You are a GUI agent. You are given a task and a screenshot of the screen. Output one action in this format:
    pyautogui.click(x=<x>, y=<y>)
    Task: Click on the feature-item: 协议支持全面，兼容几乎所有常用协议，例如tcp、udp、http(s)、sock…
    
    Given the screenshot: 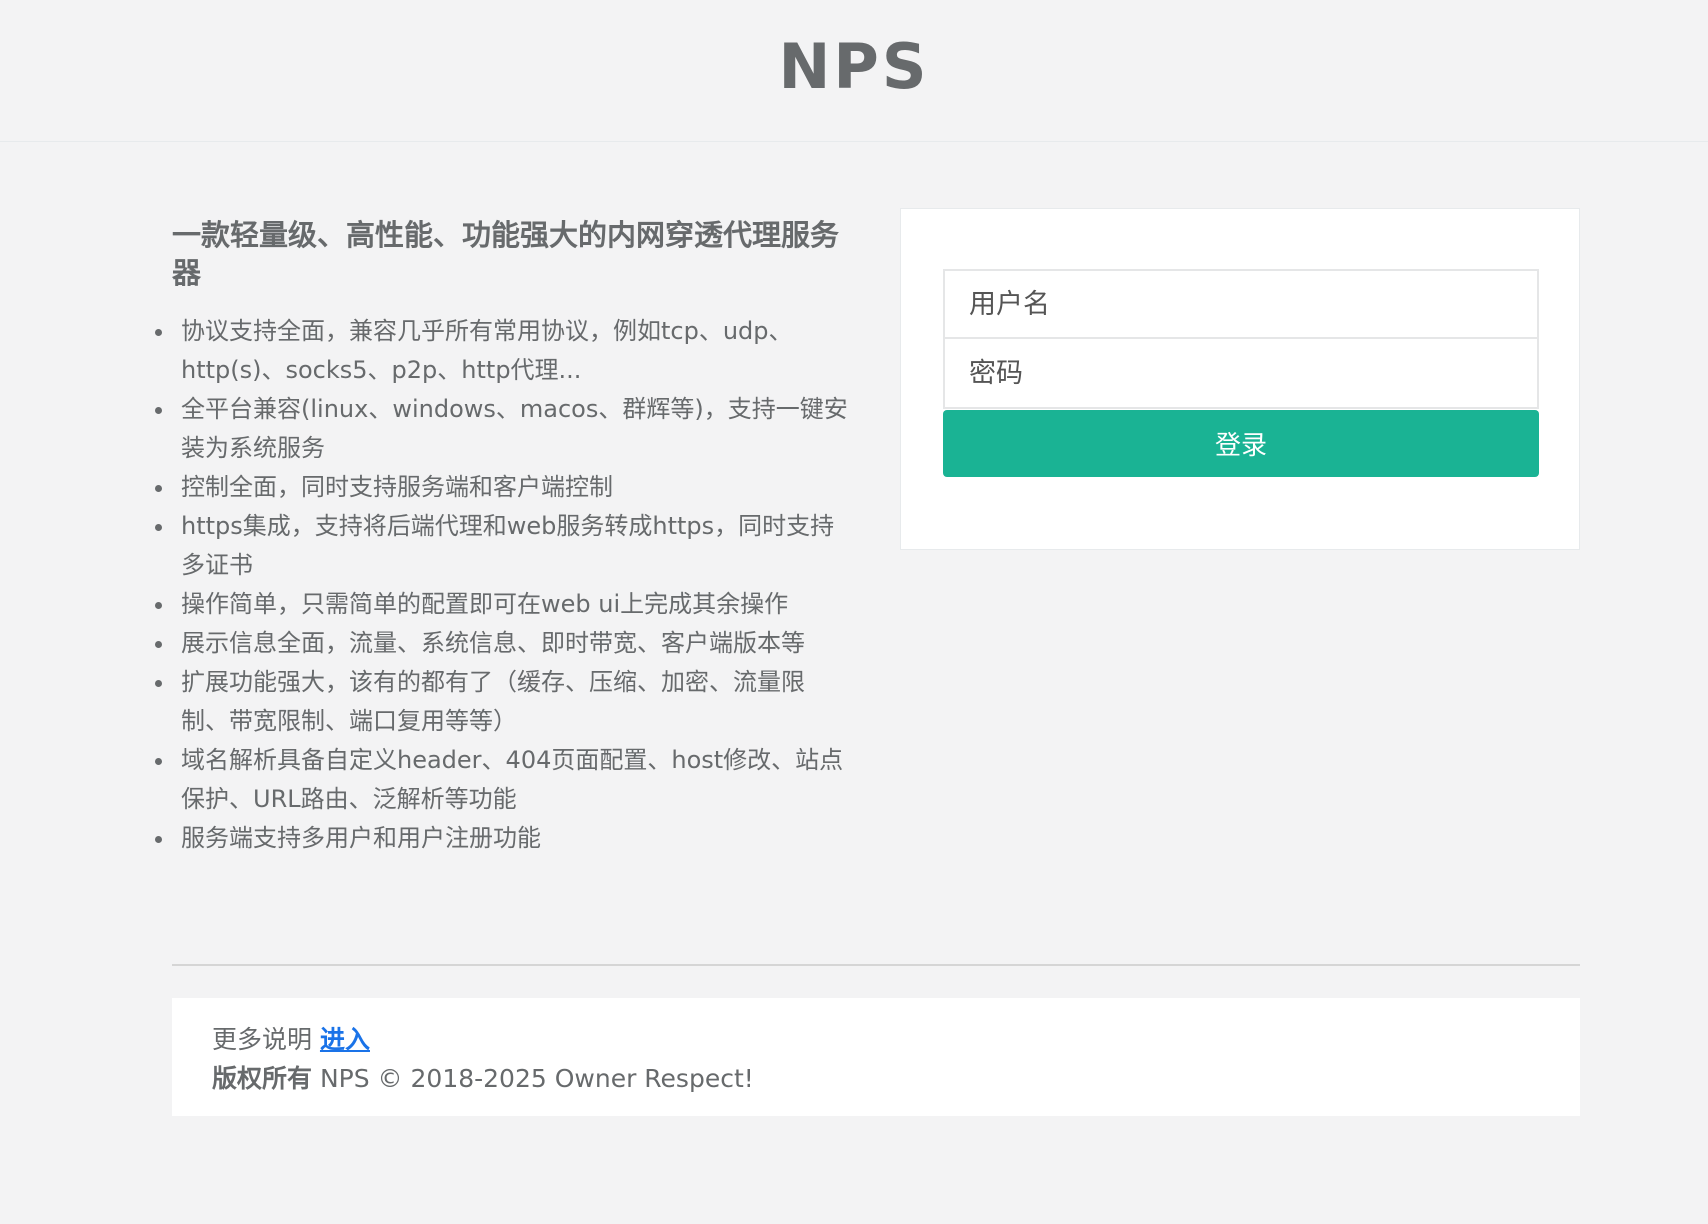 What is the action you would take?
    pyautogui.click(x=503, y=351)
    